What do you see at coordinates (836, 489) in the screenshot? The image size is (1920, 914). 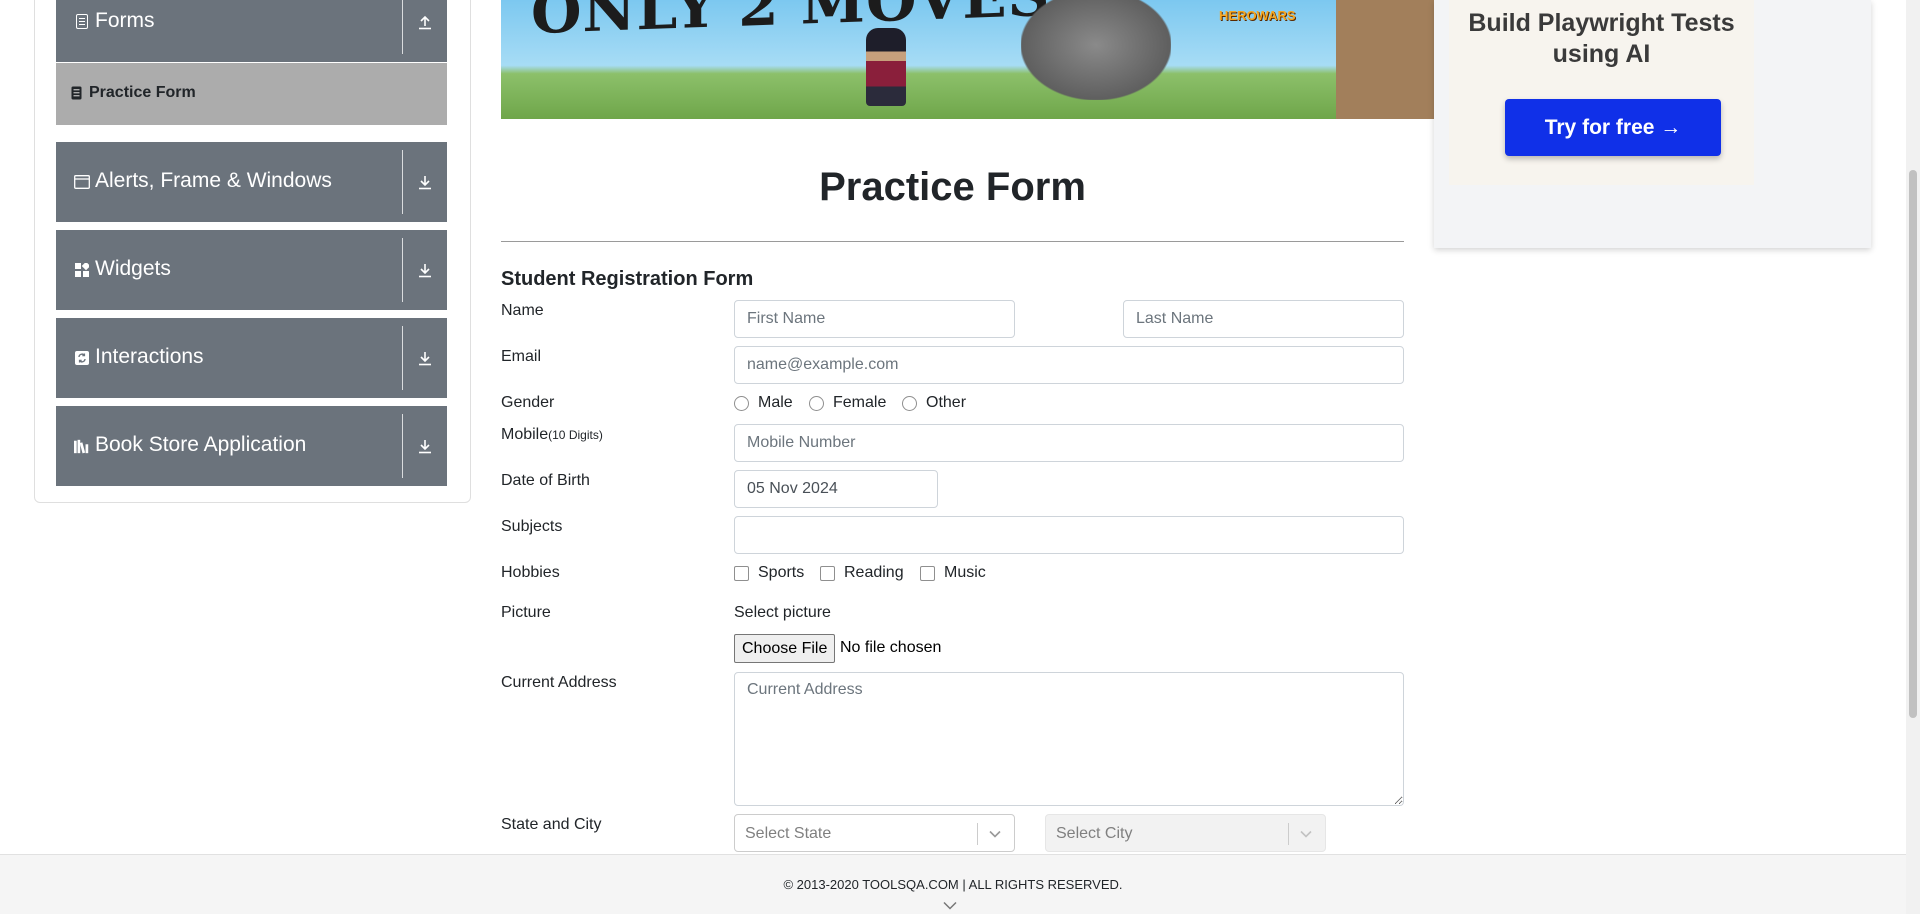 I see `dob-input` at bounding box center [836, 489].